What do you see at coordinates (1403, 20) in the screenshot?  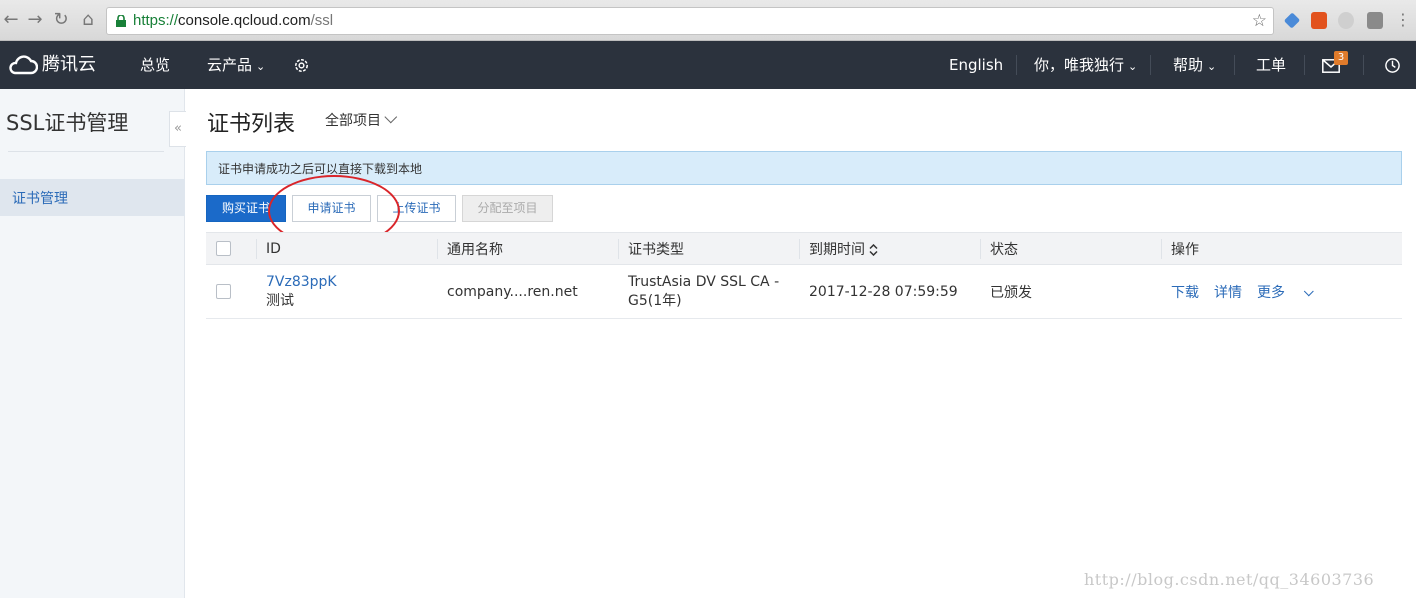 I see `menu-kebab-icon: ⋮` at bounding box center [1403, 20].